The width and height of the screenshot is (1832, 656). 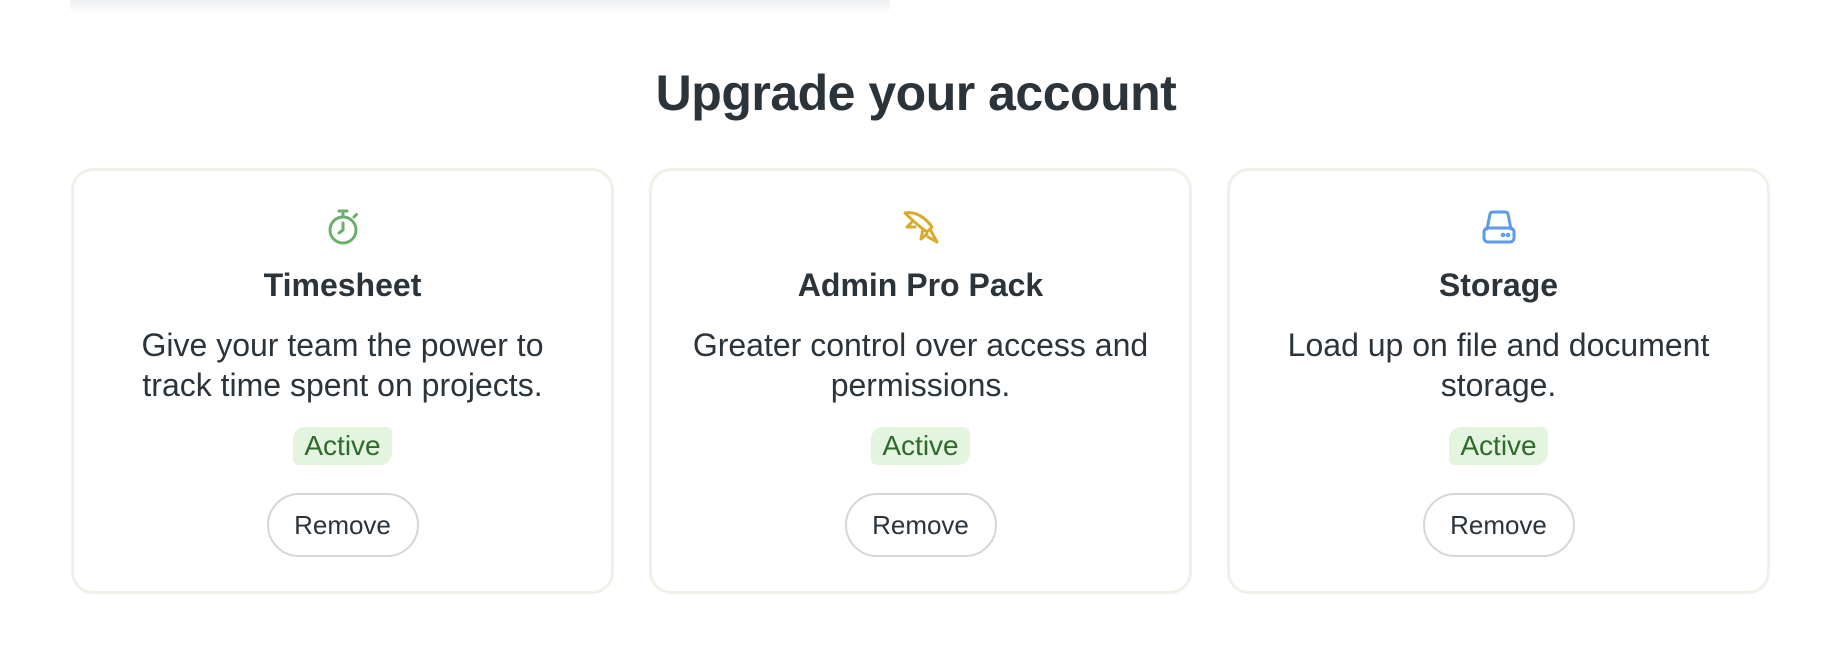 What do you see at coordinates (1498, 285) in the screenshot?
I see `addon-title: Storage` at bounding box center [1498, 285].